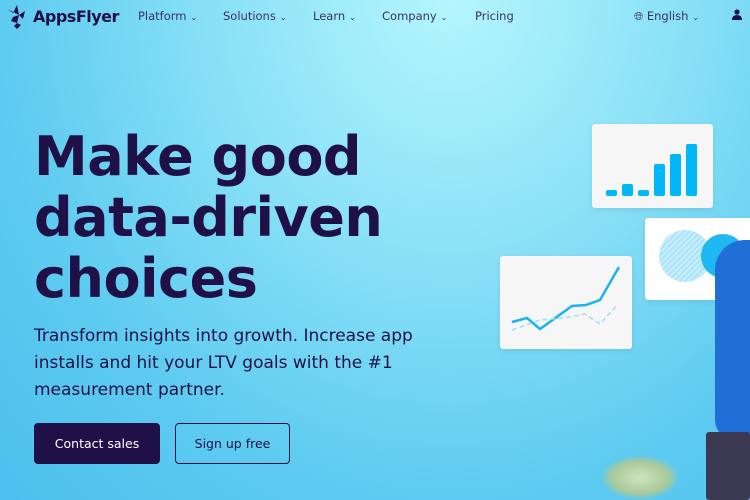 The image size is (750, 500). I want to click on language-selector: 🌐︎ English ⌄, so click(666, 16).